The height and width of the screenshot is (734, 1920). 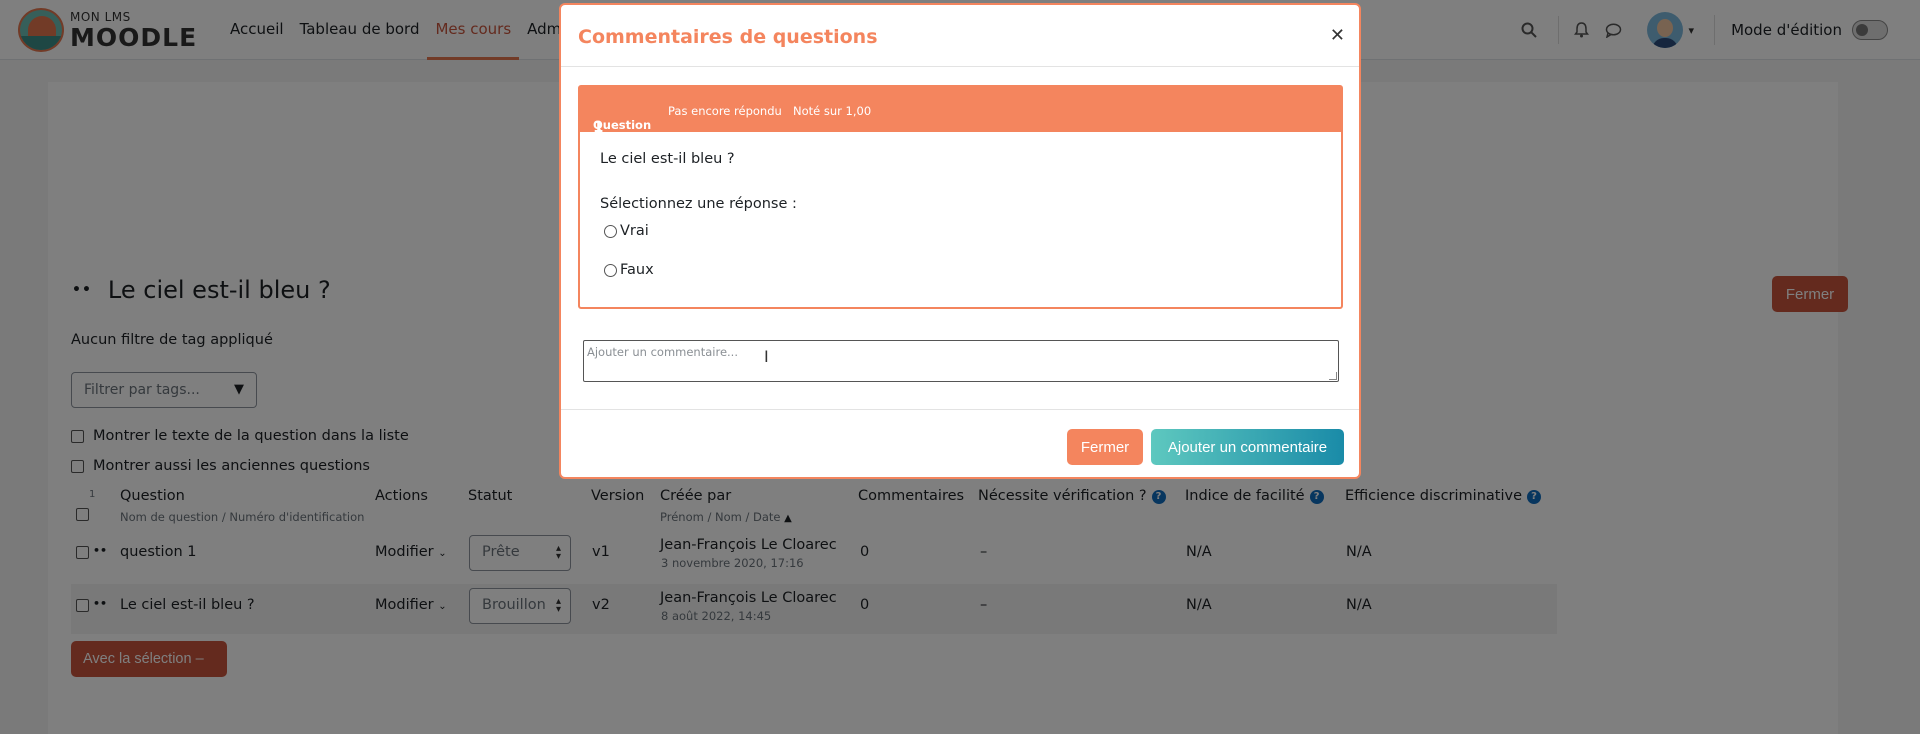 What do you see at coordinates (1337, 35) in the screenshot?
I see `close-icon: ✕` at bounding box center [1337, 35].